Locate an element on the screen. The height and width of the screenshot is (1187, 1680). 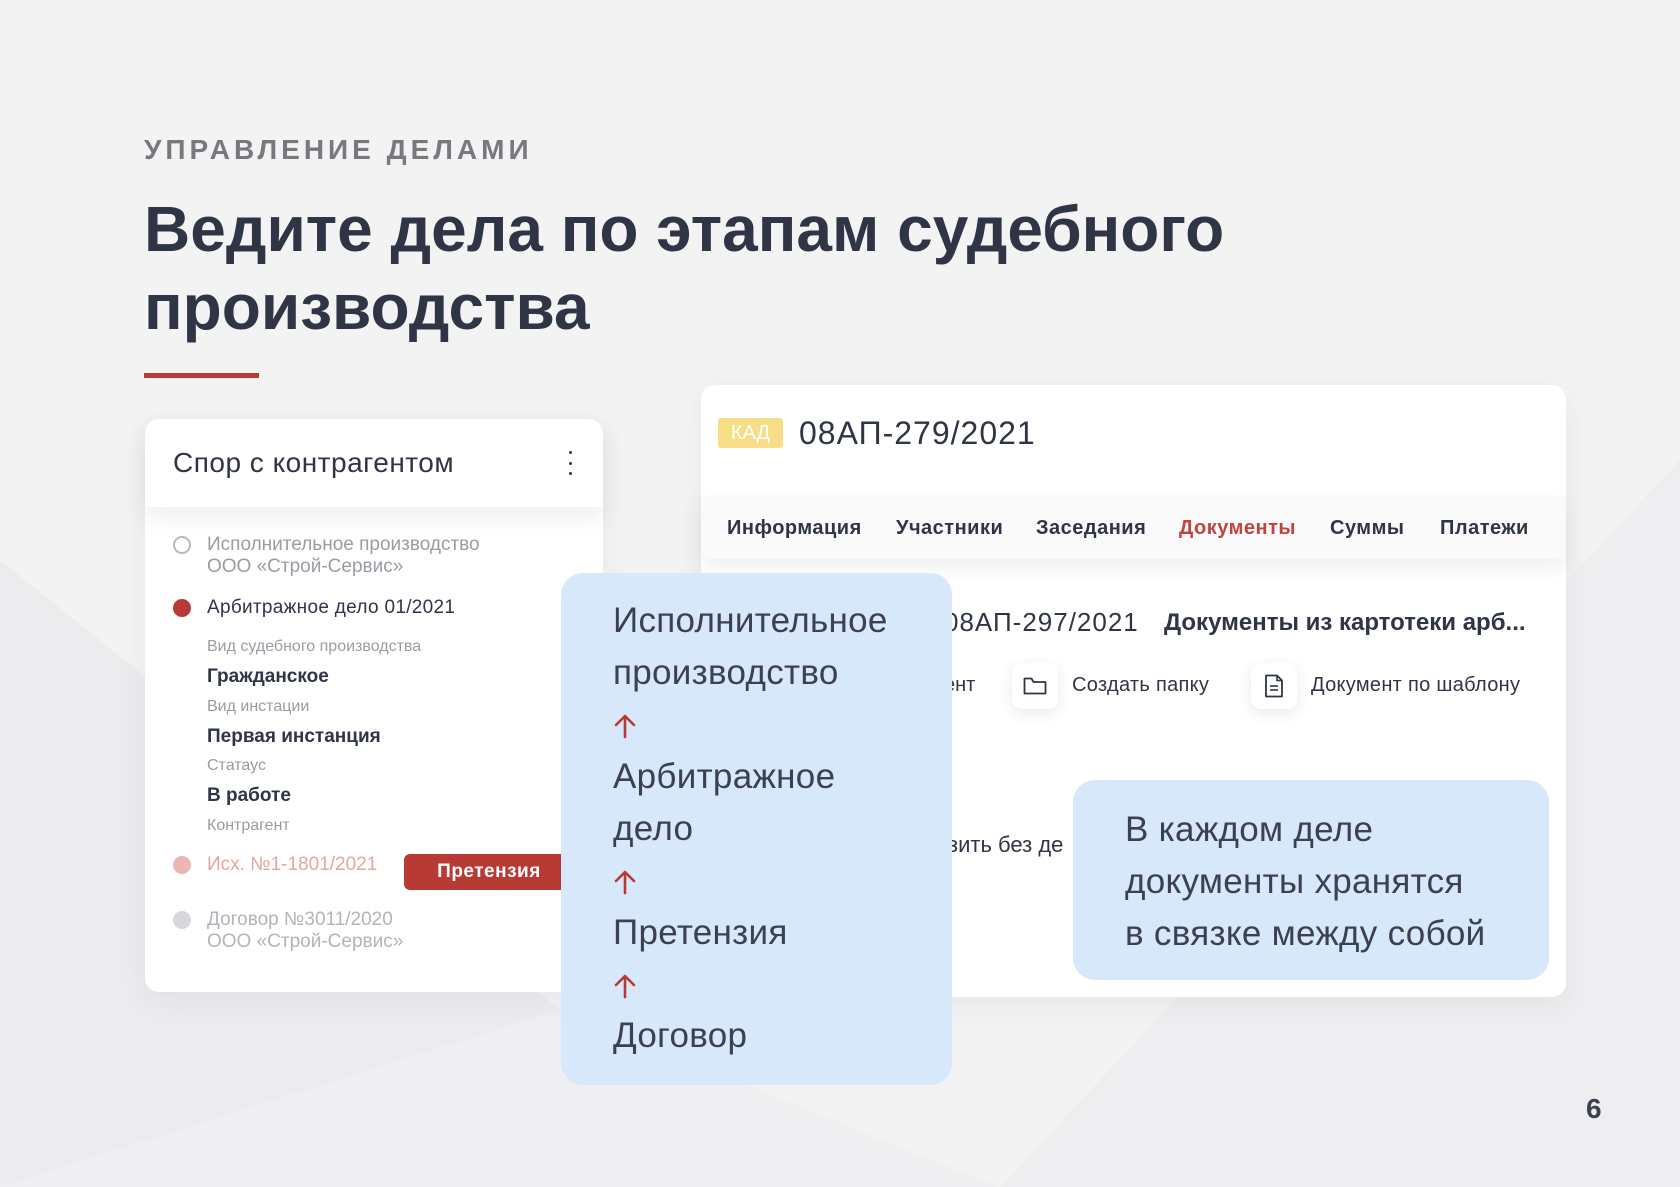
document-icon is located at coordinates (1274, 686).